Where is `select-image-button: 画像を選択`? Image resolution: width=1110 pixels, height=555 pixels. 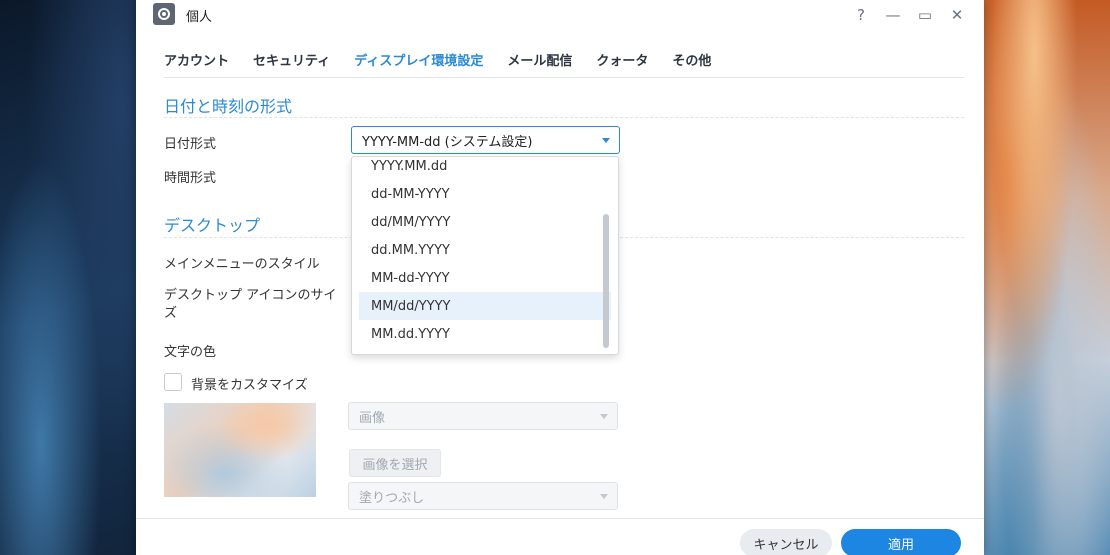
select-image-button: 画像を選択 is located at coordinates (395, 463).